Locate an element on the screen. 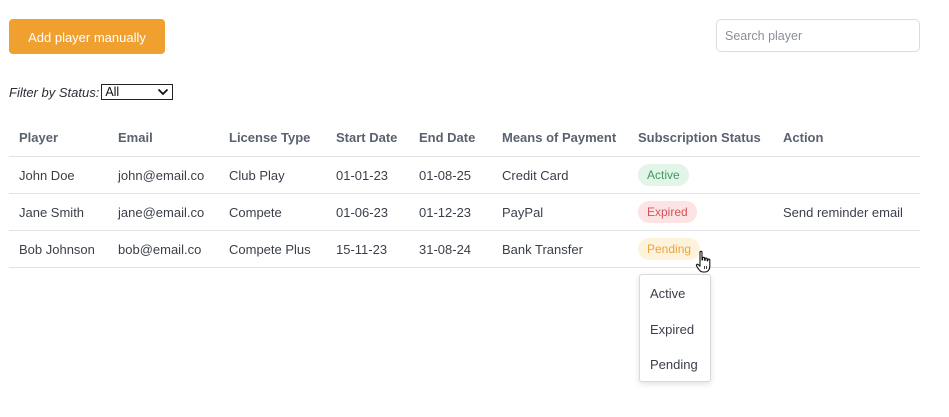  start-date: 01-01-23 is located at coordinates (367, 175).